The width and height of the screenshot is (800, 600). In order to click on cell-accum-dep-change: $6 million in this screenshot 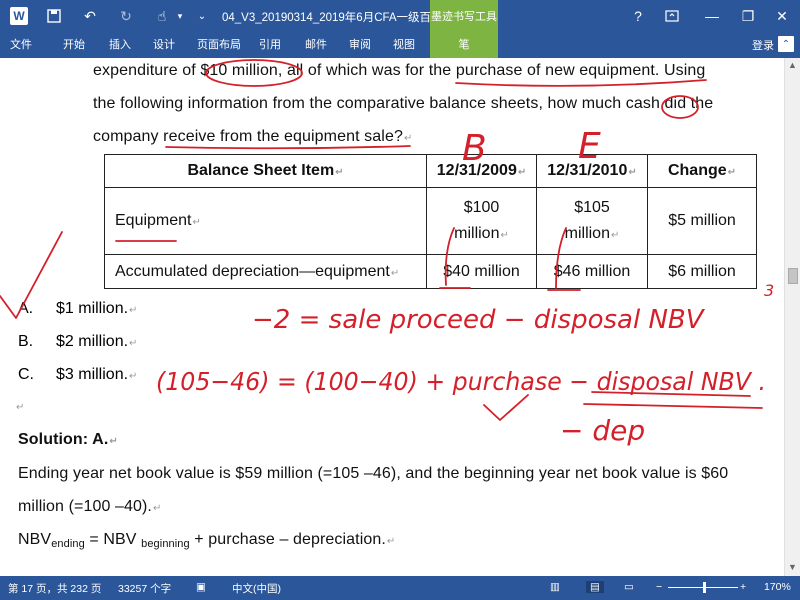, I will do `click(702, 271)`.